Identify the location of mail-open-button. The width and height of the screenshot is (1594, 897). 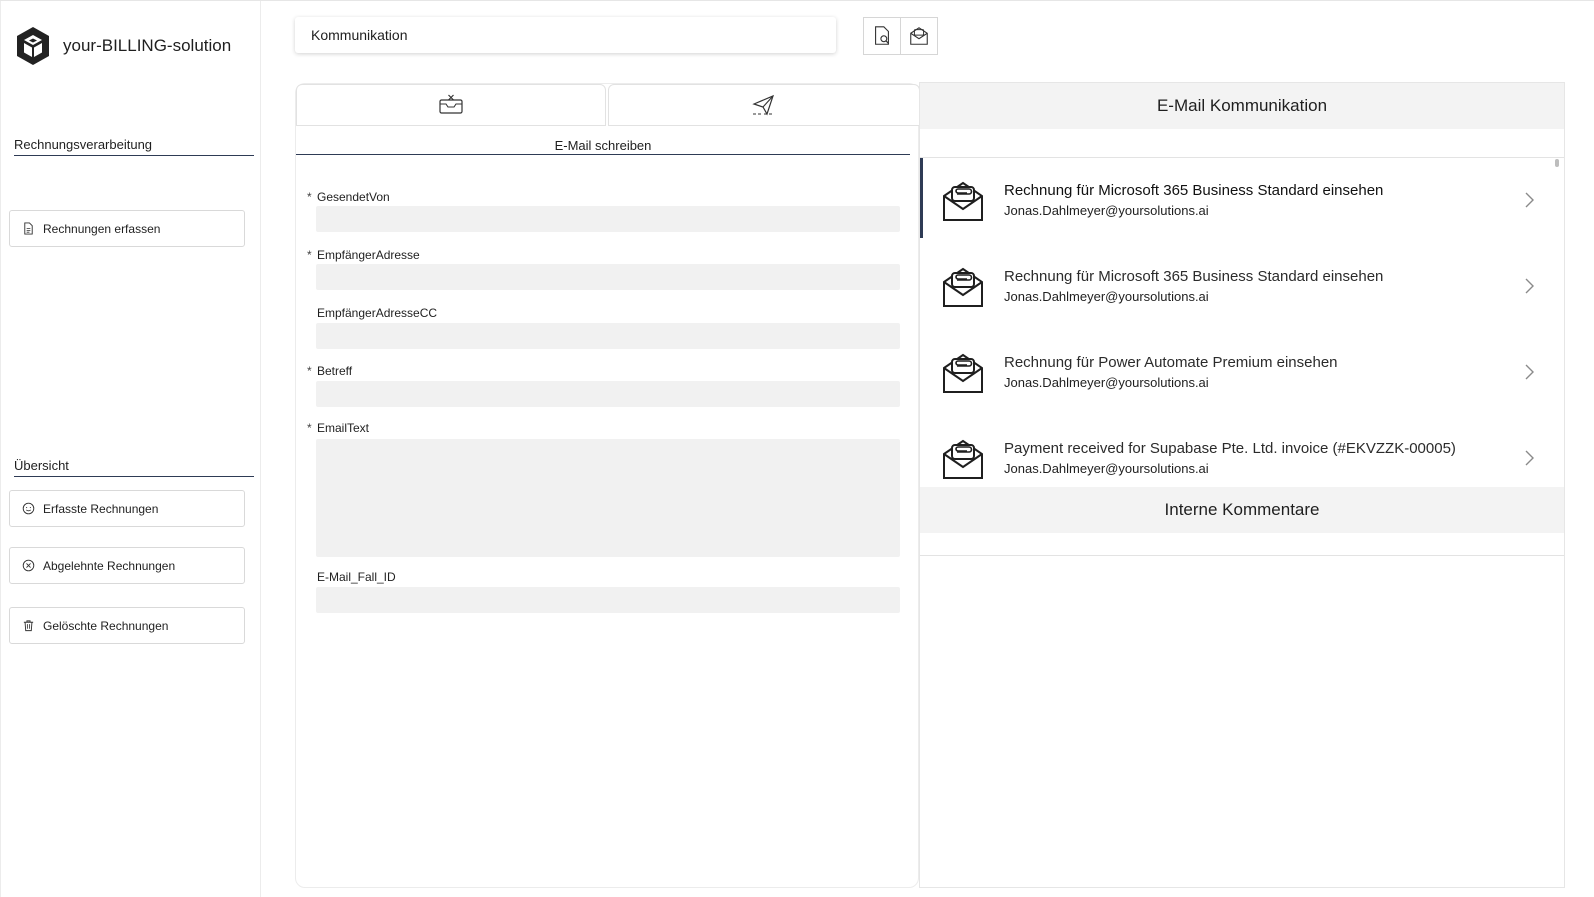
(919, 36).